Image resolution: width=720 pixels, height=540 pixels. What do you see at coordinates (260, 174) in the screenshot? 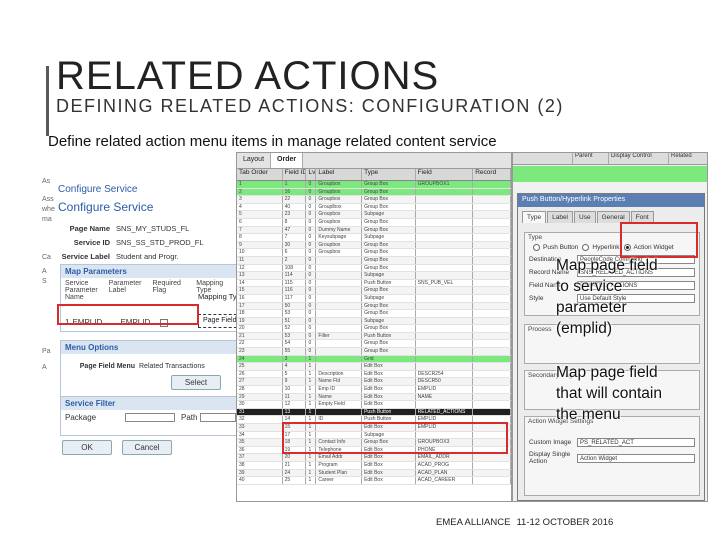
I see `header-tab-order: Tab Order` at bounding box center [260, 174].